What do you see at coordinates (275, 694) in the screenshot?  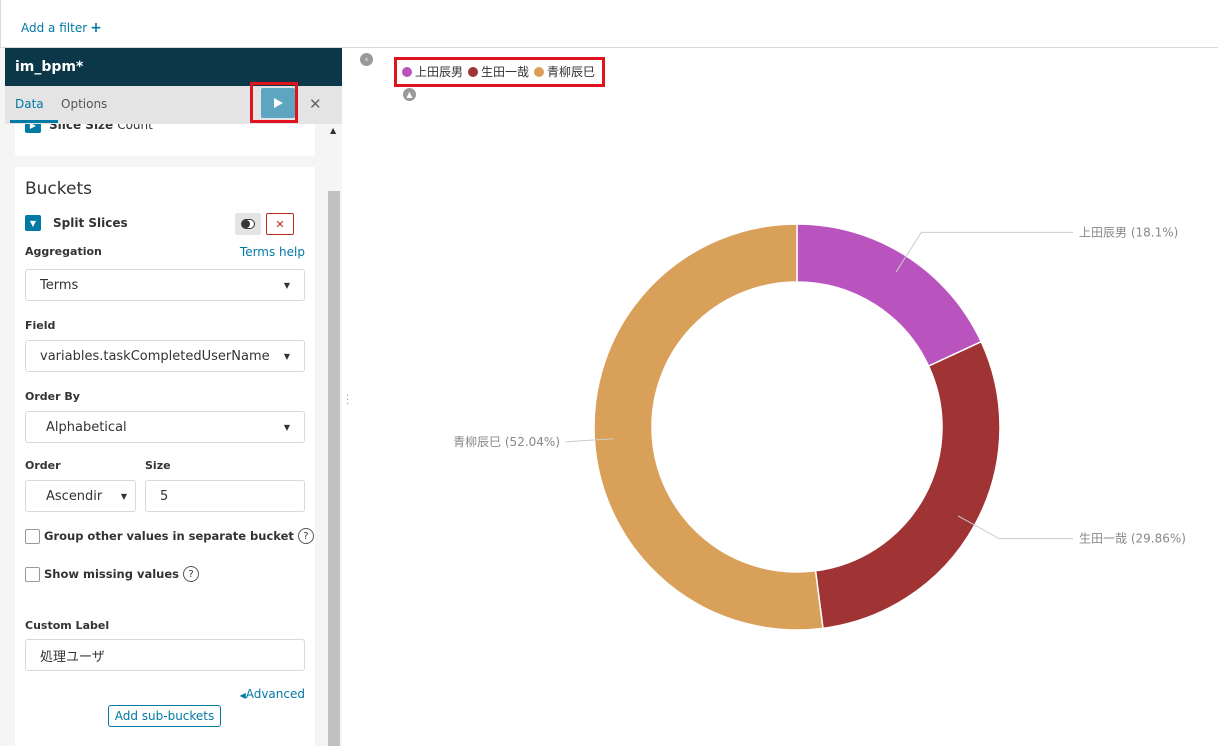 I see `advanced-label: Advanced` at bounding box center [275, 694].